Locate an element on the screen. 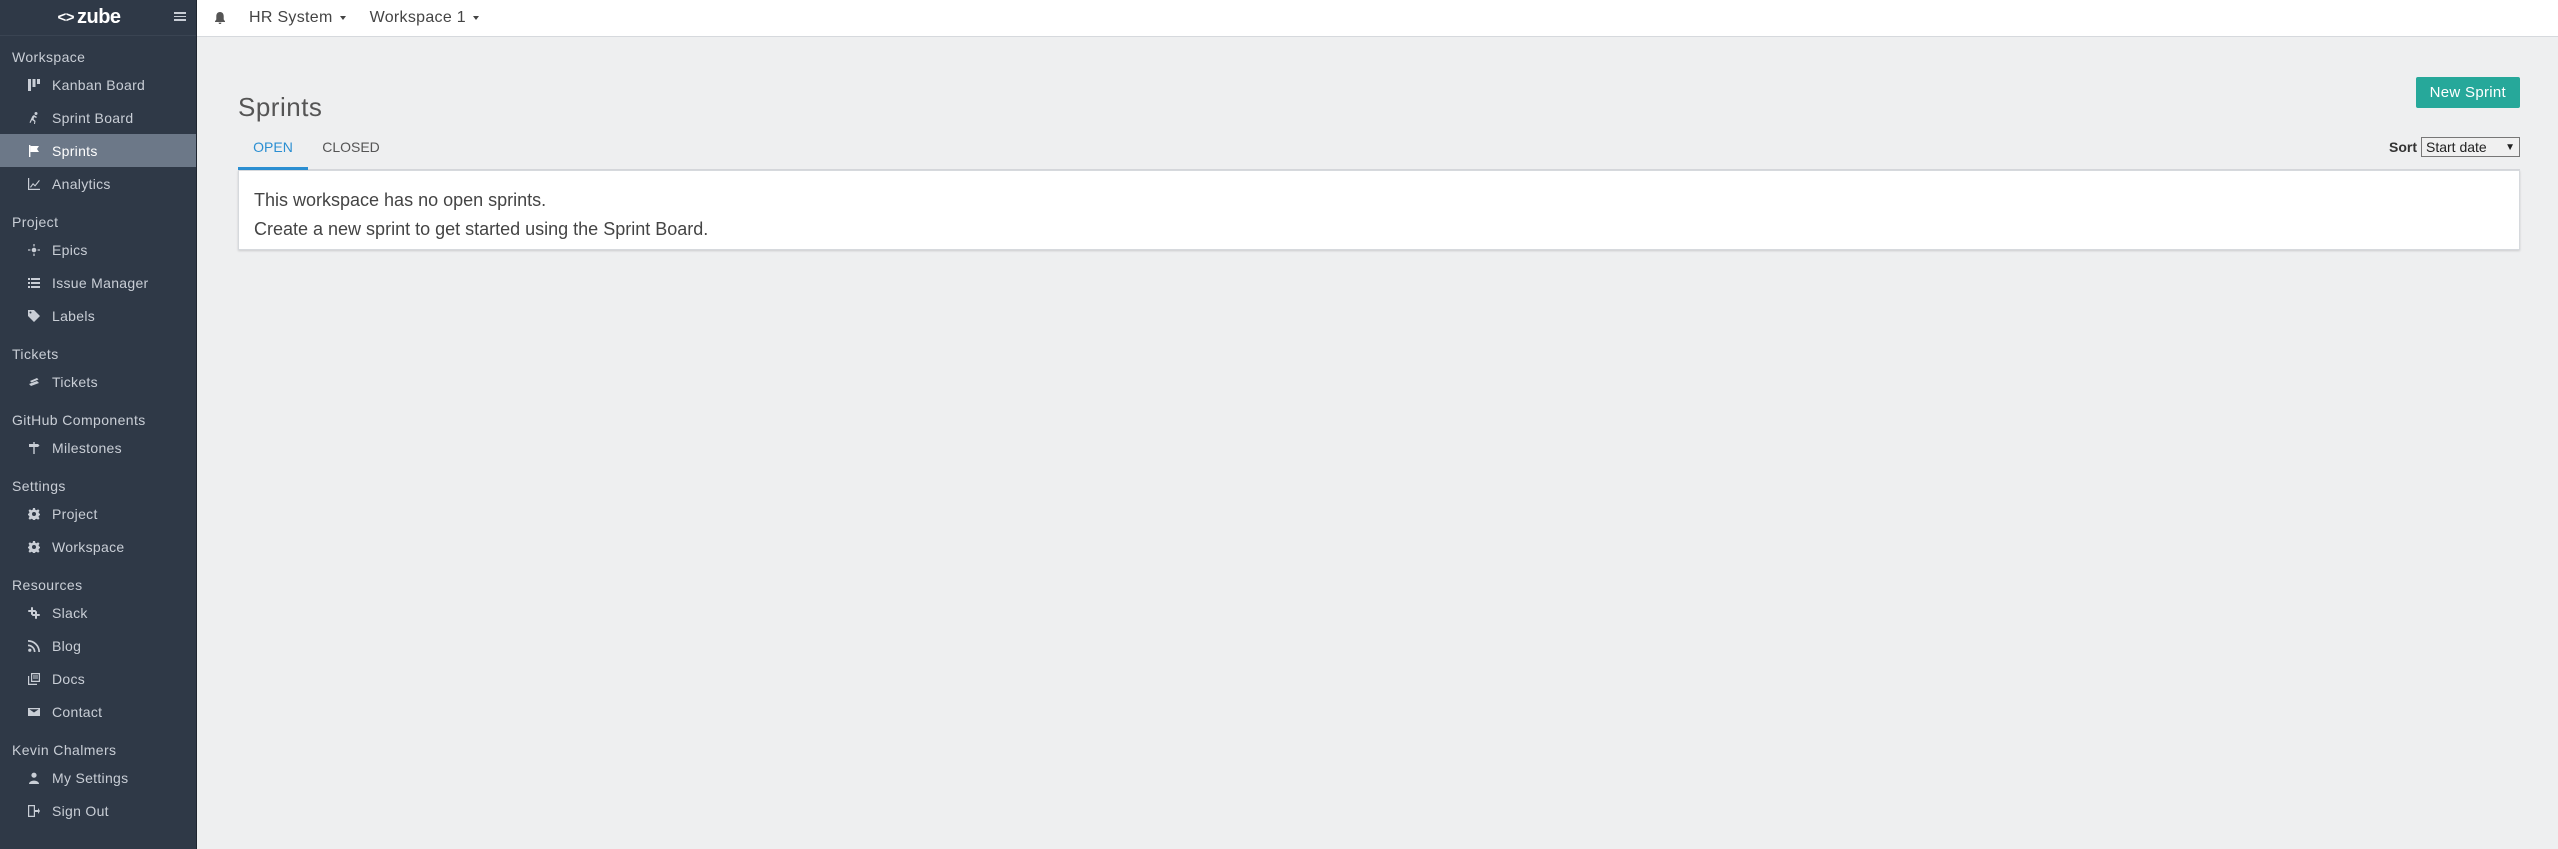 This screenshot has width=2558, height=849. sidebar-item-analytics: Analytics is located at coordinates (98, 183).